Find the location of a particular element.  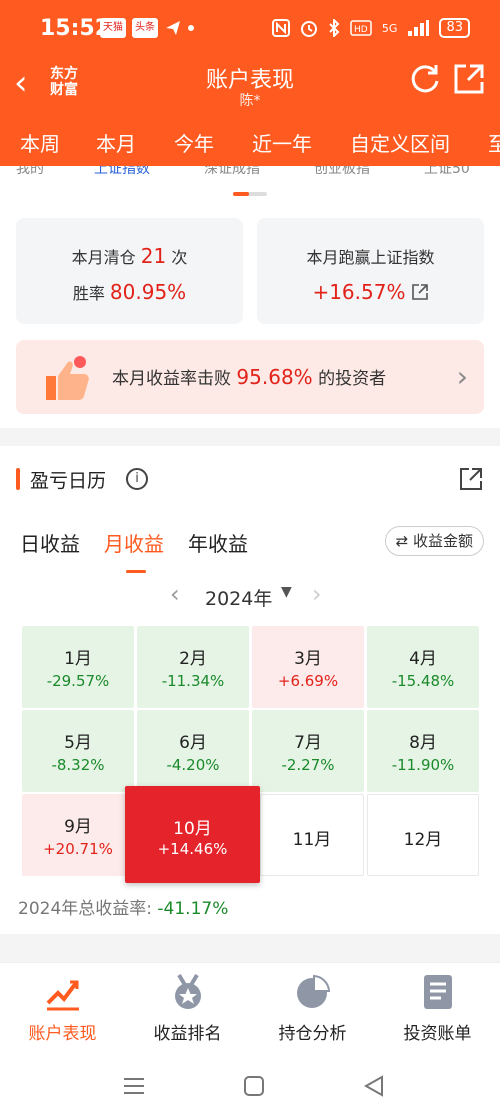

beat-index-line: +16.57% is located at coordinates (370, 292).